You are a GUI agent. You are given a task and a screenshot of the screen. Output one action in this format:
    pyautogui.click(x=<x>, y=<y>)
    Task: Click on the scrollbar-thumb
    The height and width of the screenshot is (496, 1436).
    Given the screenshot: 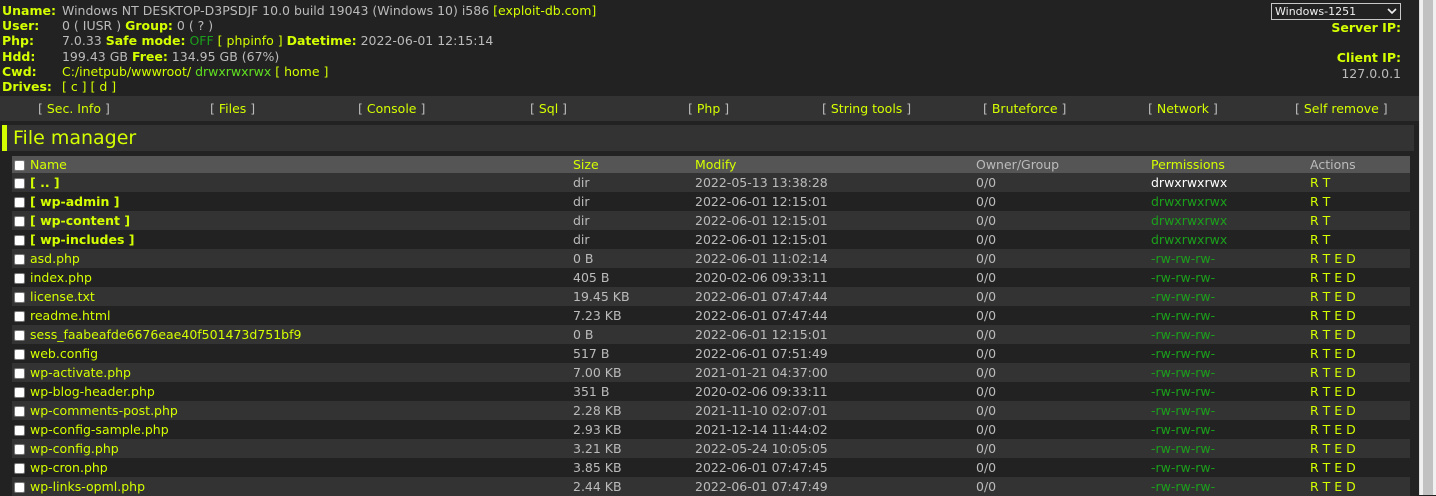 What is the action you would take?
    pyautogui.click(x=1428, y=247)
    